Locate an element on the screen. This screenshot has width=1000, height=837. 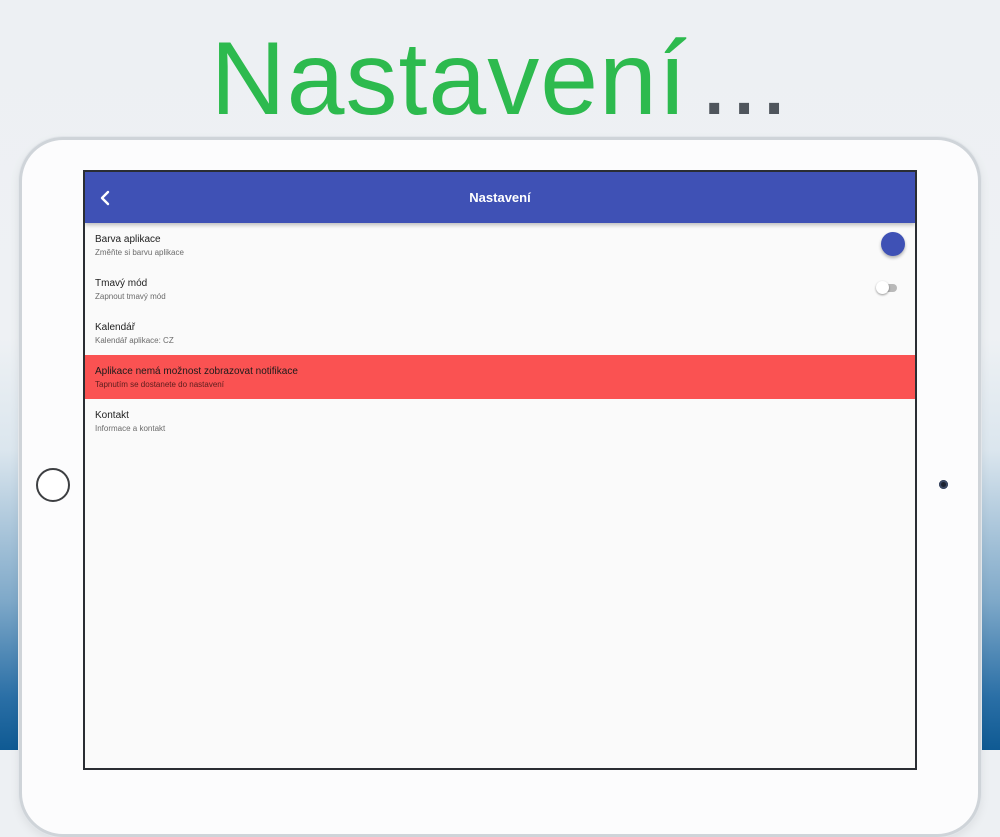
dark-mode-toggle is located at coordinates (887, 288).